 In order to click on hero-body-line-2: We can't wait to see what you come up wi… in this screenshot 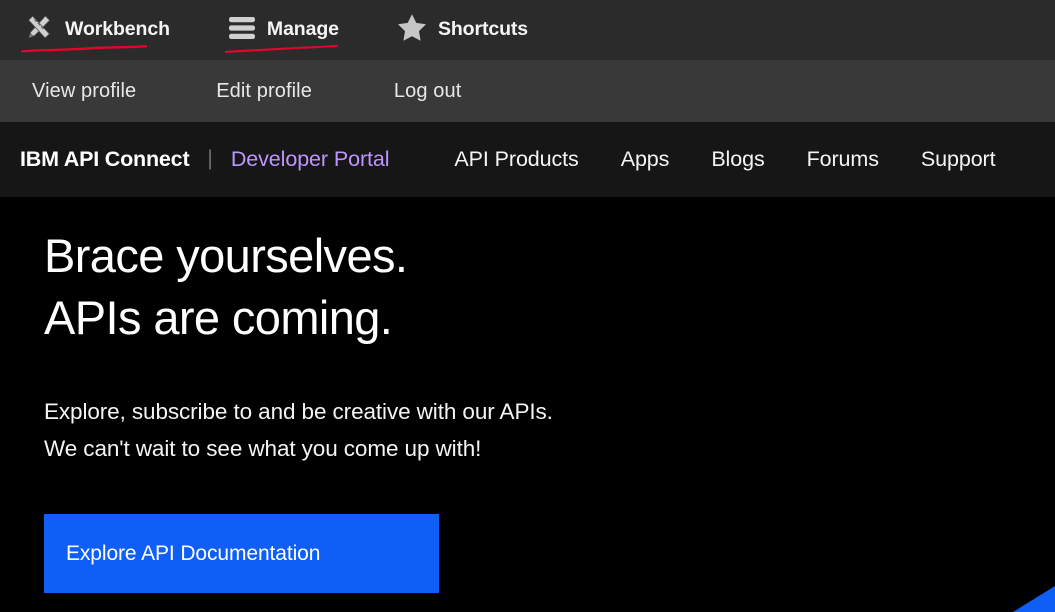, I will do `click(263, 448)`.